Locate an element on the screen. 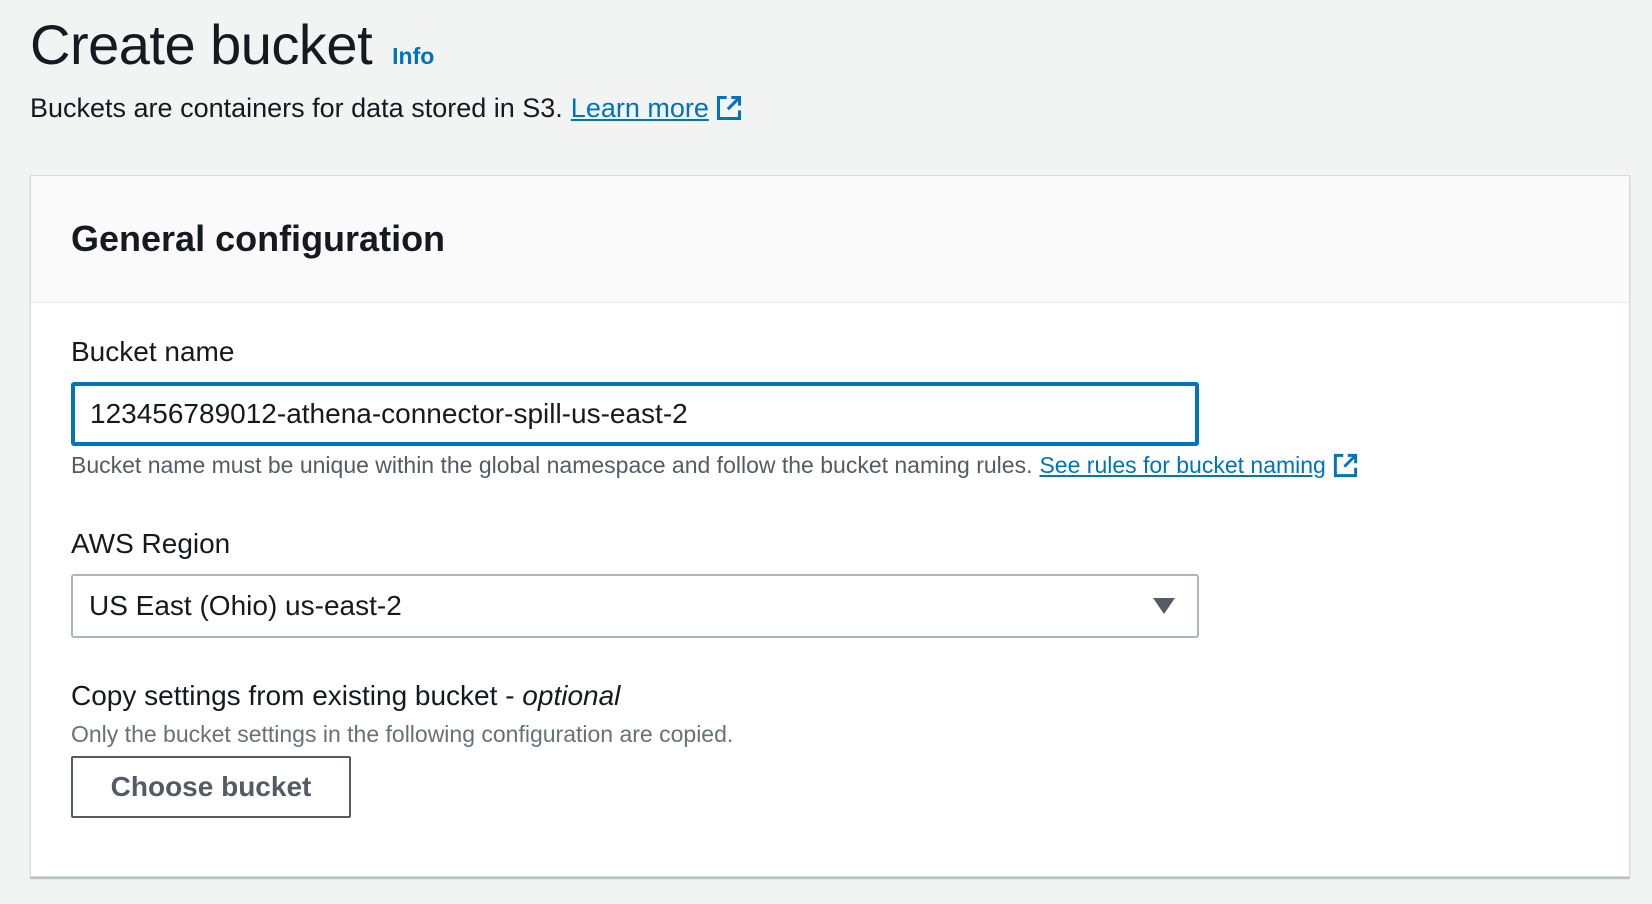 This screenshot has width=1652, height=904. page-title: Create bucket is located at coordinates (201, 44).